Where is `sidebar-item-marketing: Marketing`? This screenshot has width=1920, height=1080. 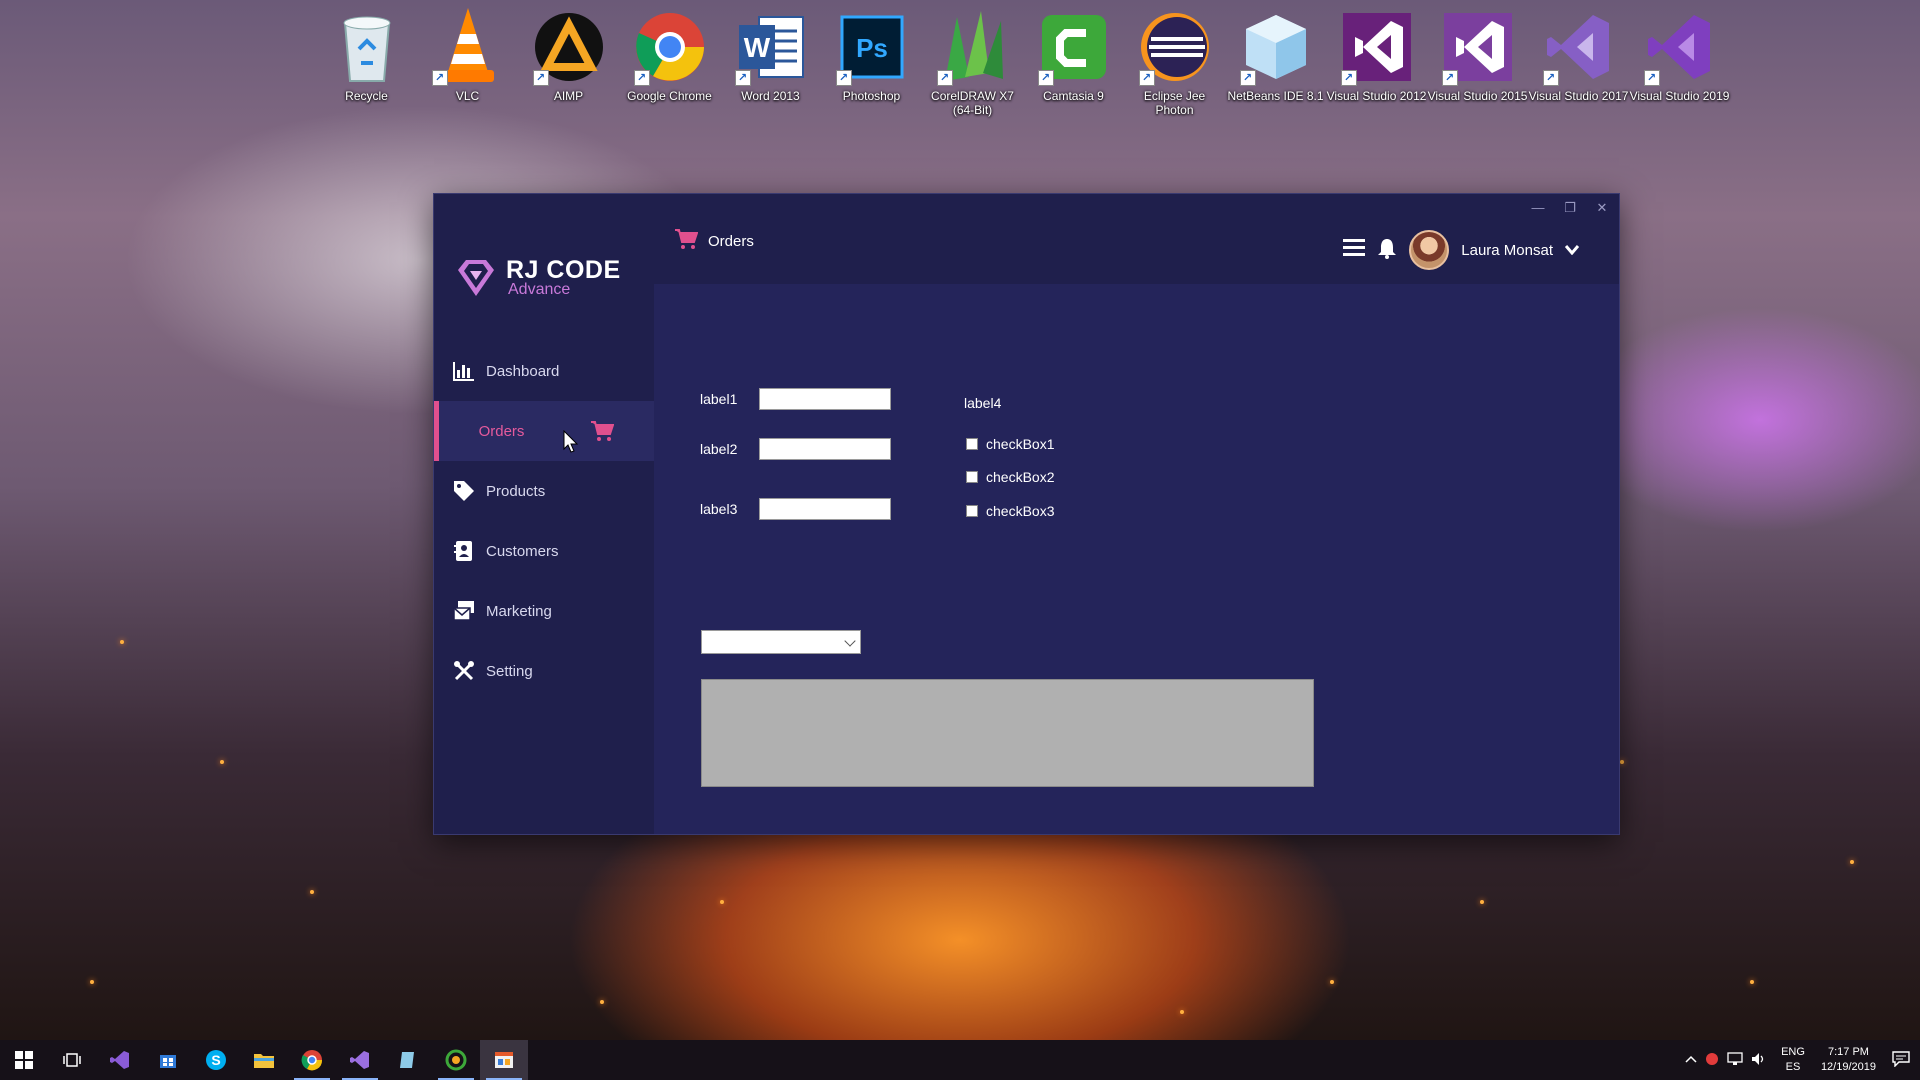 sidebar-item-marketing: Marketing is located at coordinates (544, 611).